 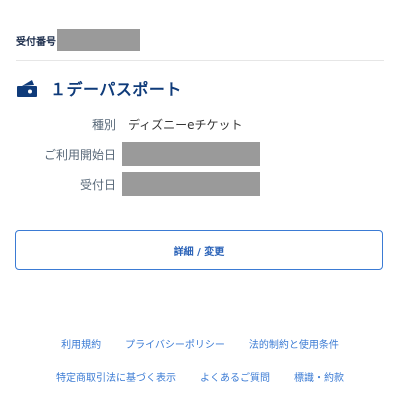 I want to click on start-date-redacted, so click(x=191, y=154).